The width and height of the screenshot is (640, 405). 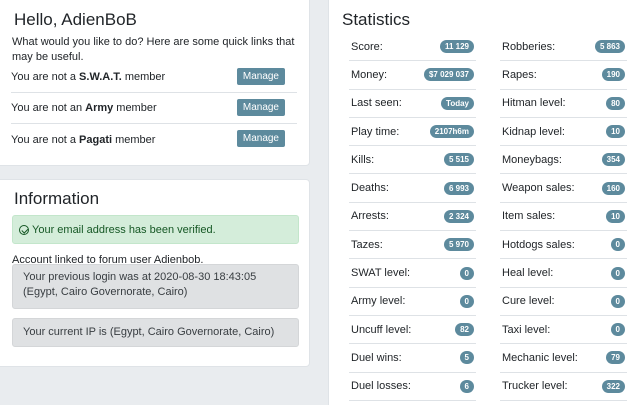 I want to click on stat-label: Mechanic level:, so click(x=540, y=357).